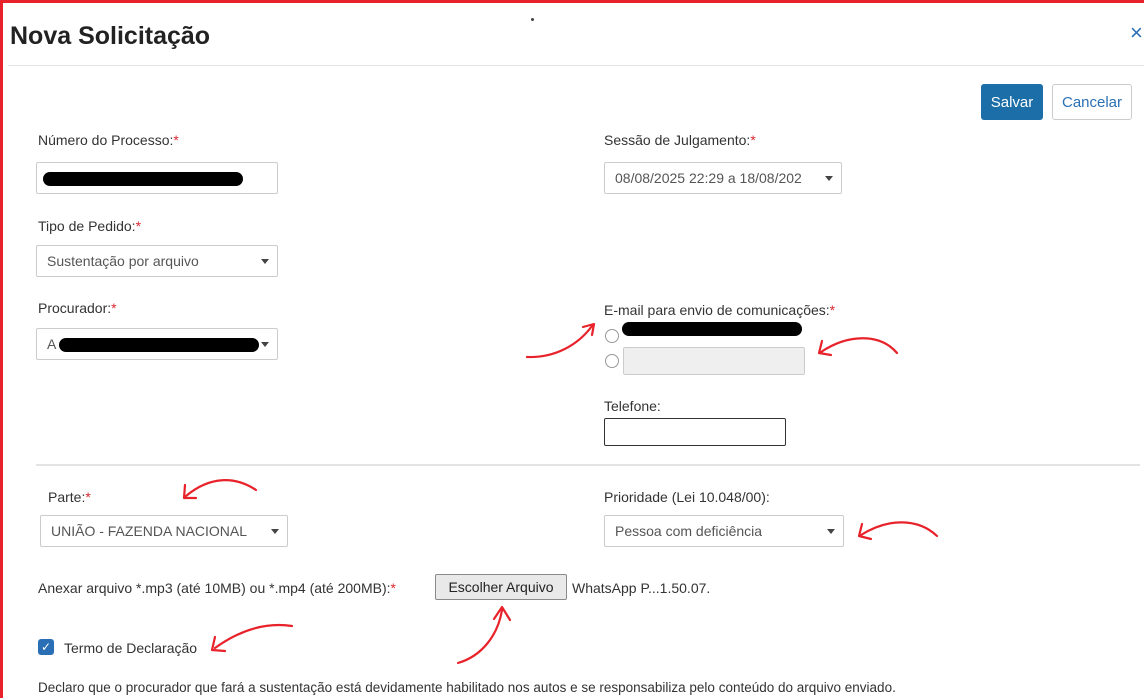 Image resolution: width=1144 pixels, height=698 pixels. I want to click on cancel-button: Cancelar, so click(1092, 102).